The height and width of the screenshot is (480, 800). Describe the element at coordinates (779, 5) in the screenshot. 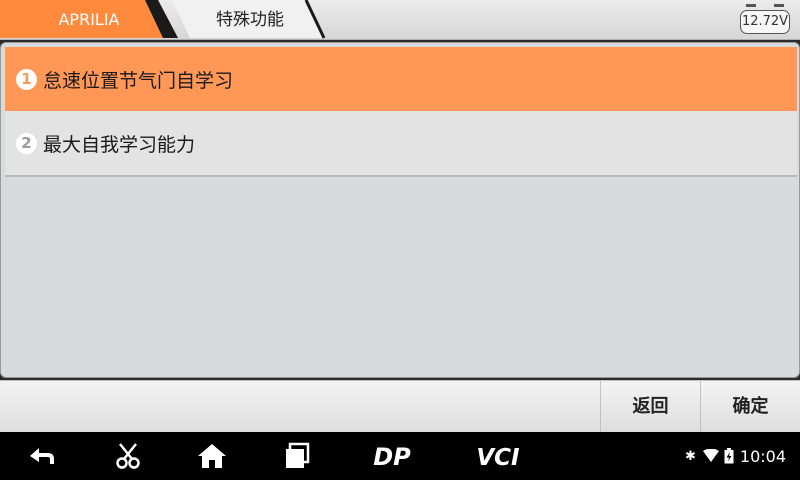

I see `battery-terminal-right` at that location.